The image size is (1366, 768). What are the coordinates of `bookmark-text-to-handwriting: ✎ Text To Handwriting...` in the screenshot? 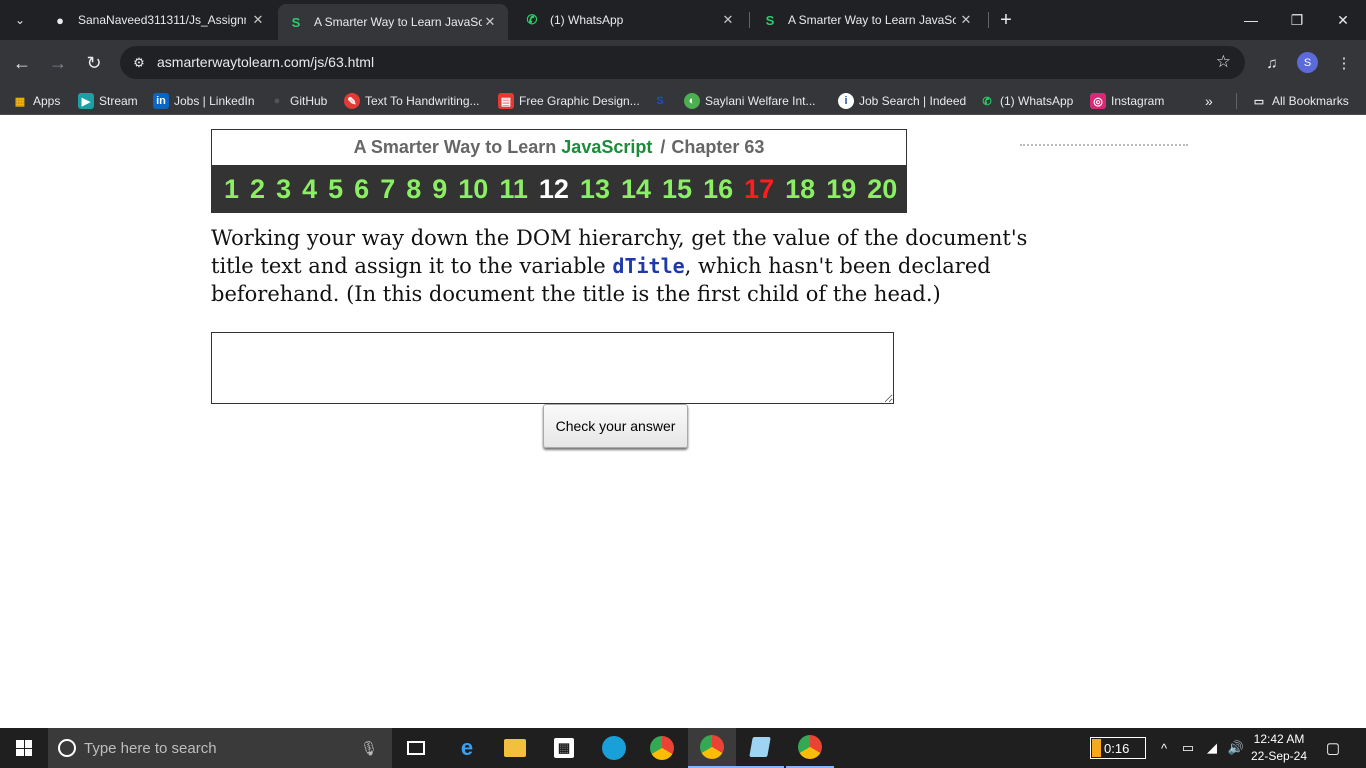 It's located at (412, 101).